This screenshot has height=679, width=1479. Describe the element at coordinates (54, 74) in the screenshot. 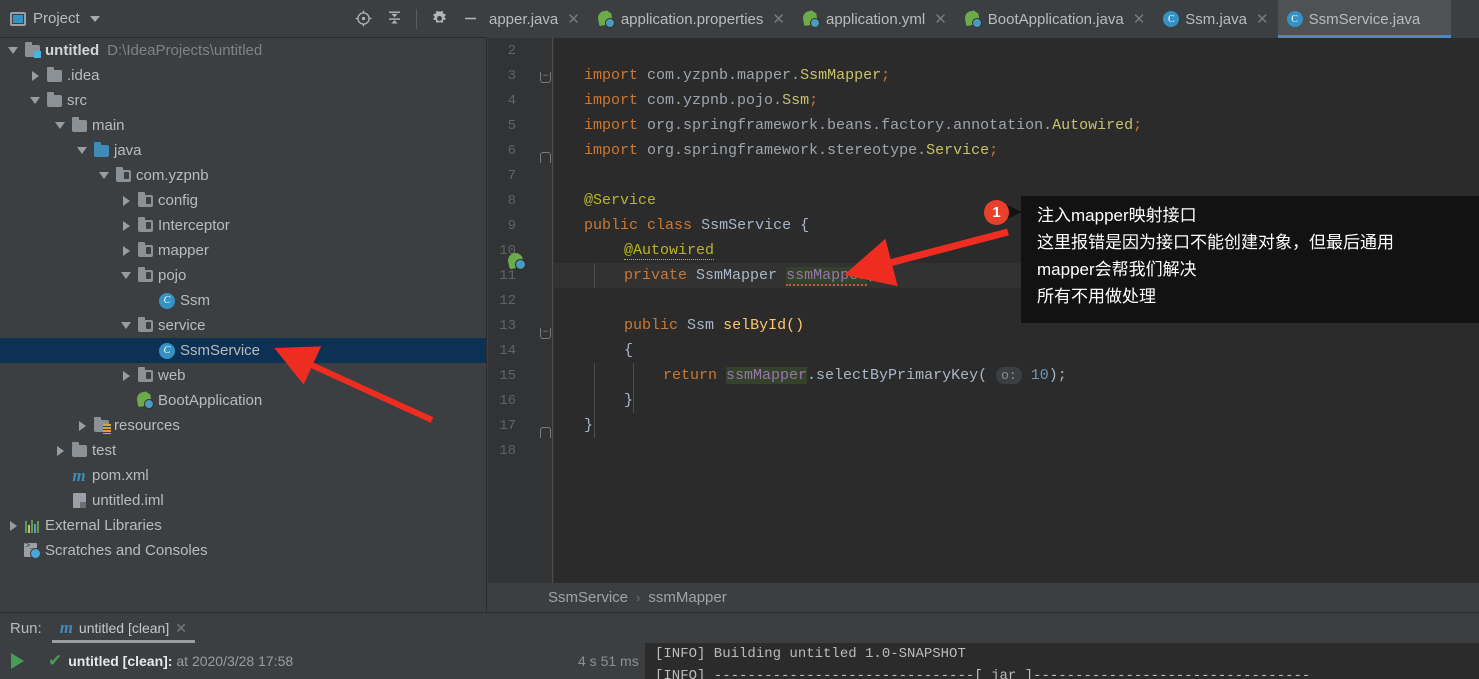

I see `folder-icon` at that location.